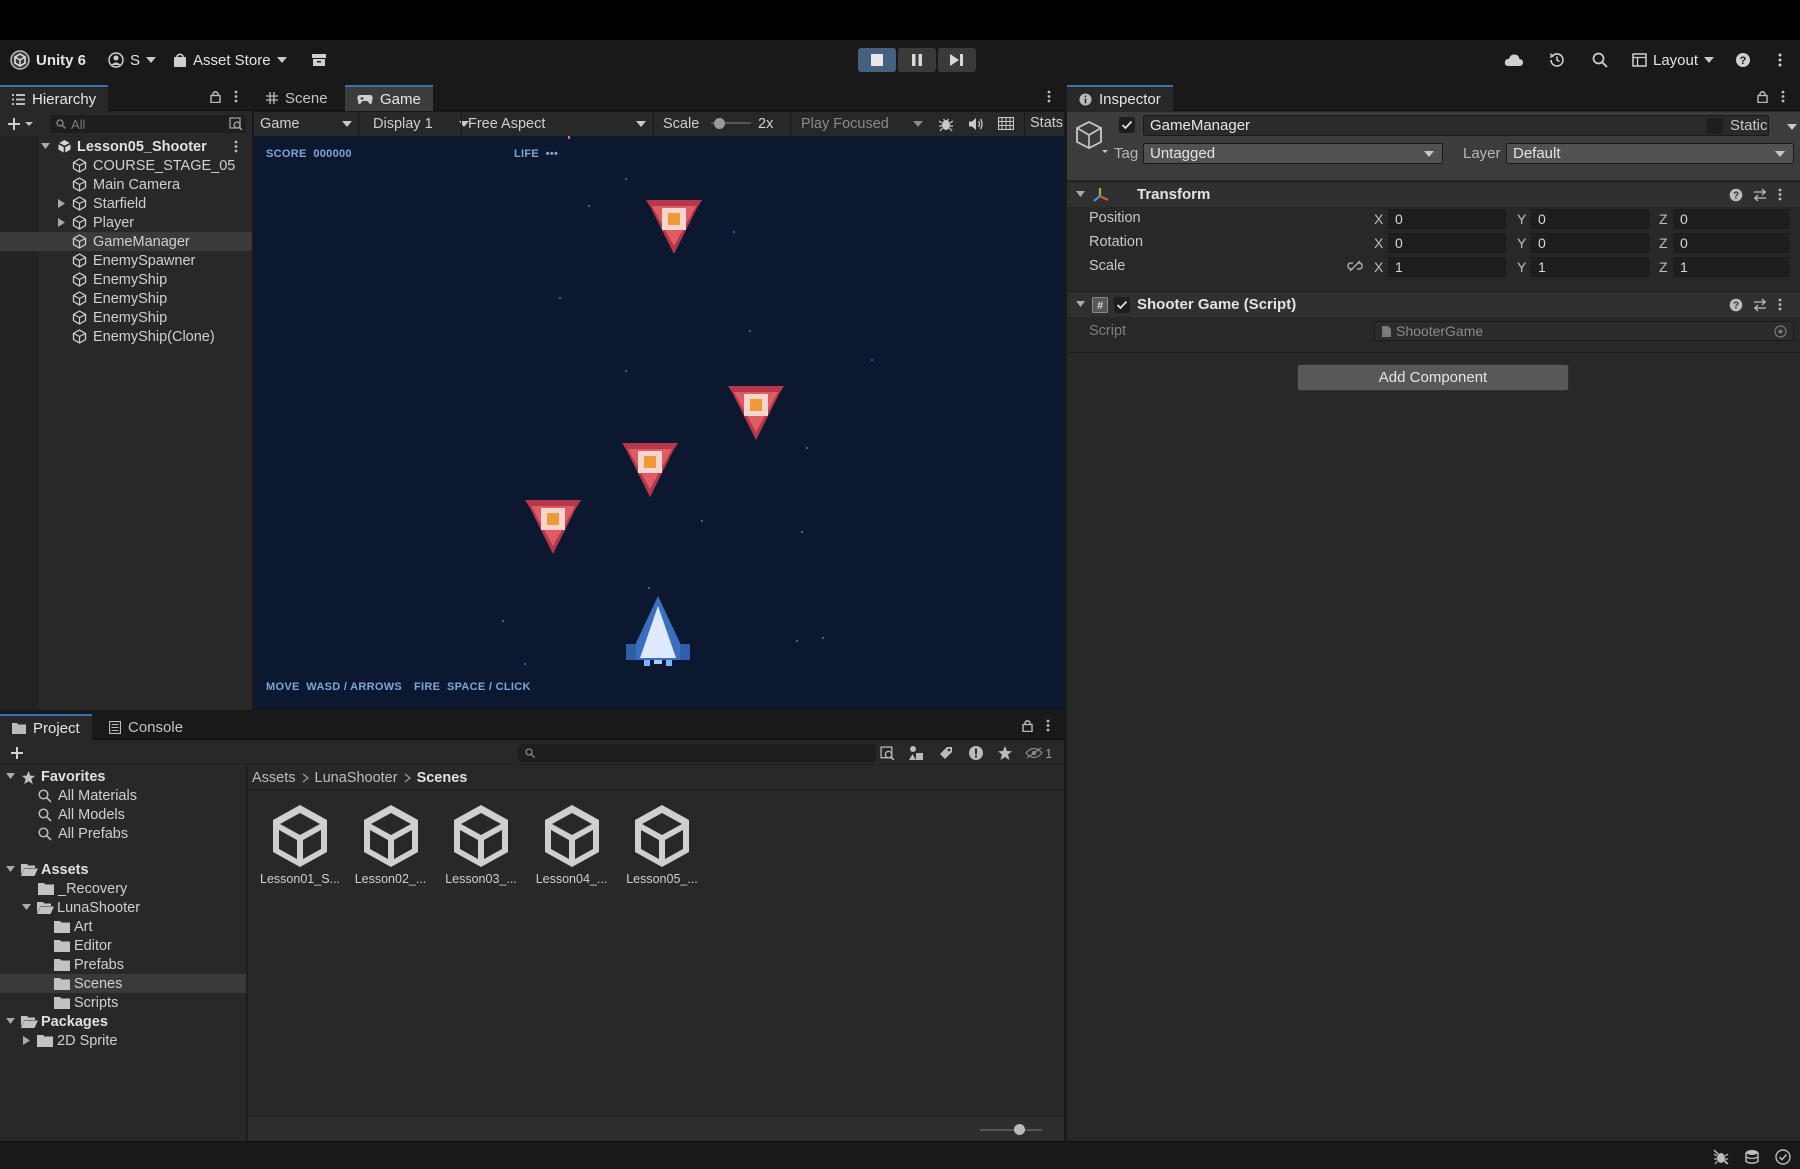 The height and width of the screenshot is (1169, 1800). Describe the element at coordinates (1092, 137) in the screenshot. I see `gameobject-cube-icon` at that location.